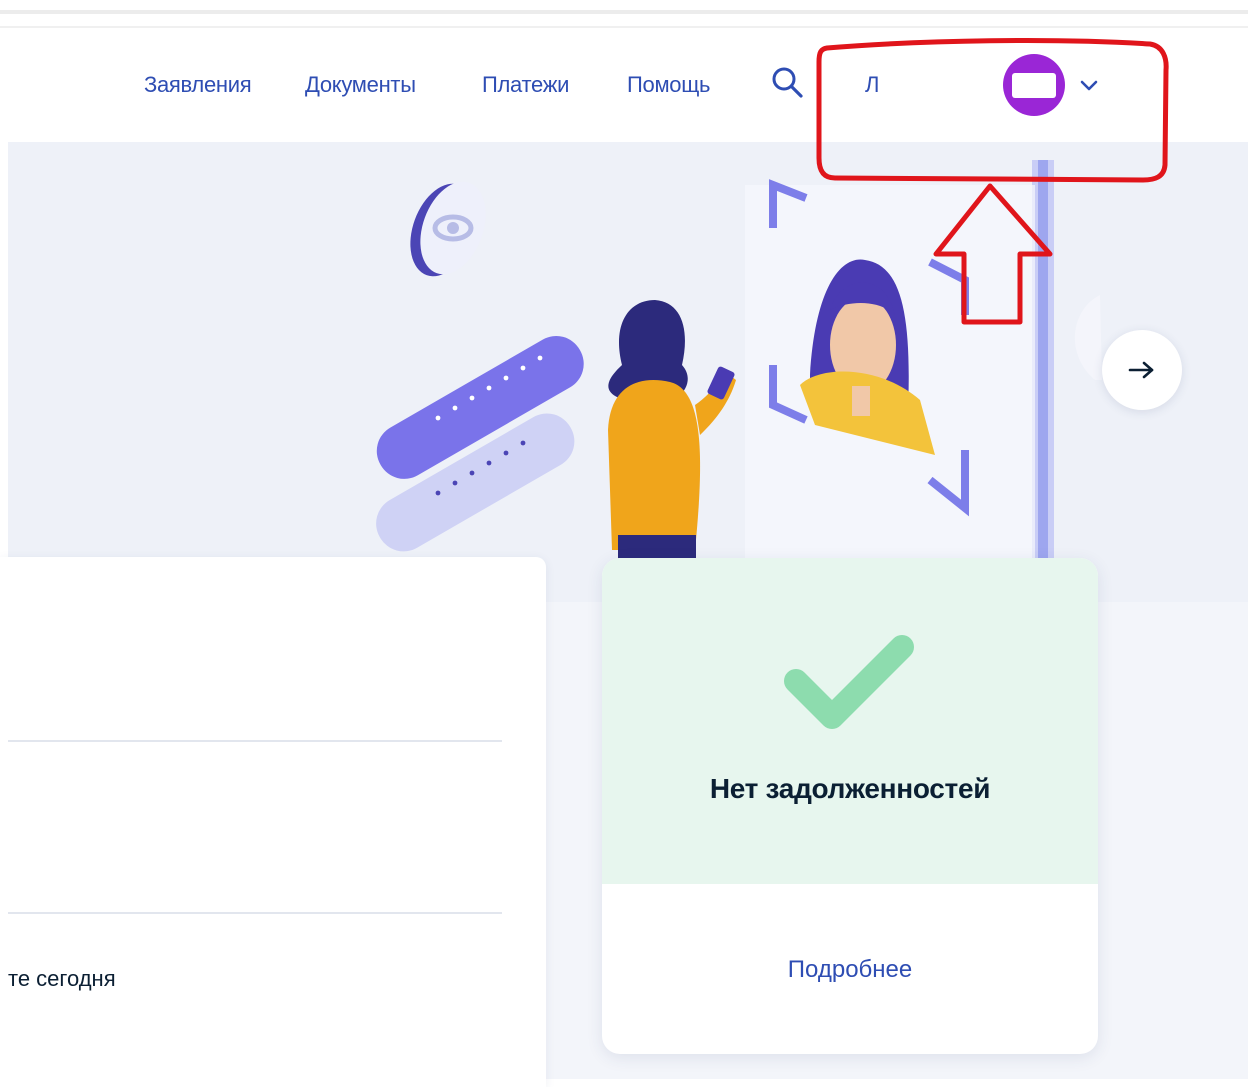  What do you see at coordinates (872, 85) in the screenshot?
I see `user-initial: Л` at bounding box center [872, 85].